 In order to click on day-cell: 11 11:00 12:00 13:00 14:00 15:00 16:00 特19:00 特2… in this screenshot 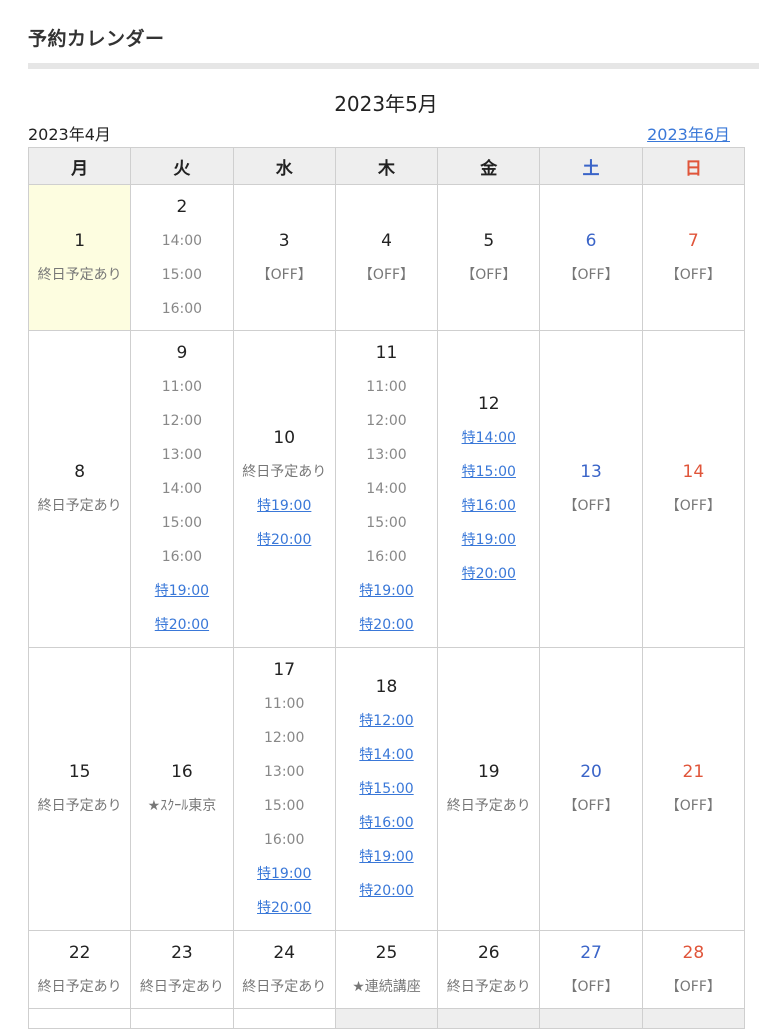, I will do `click(386, 489)`.